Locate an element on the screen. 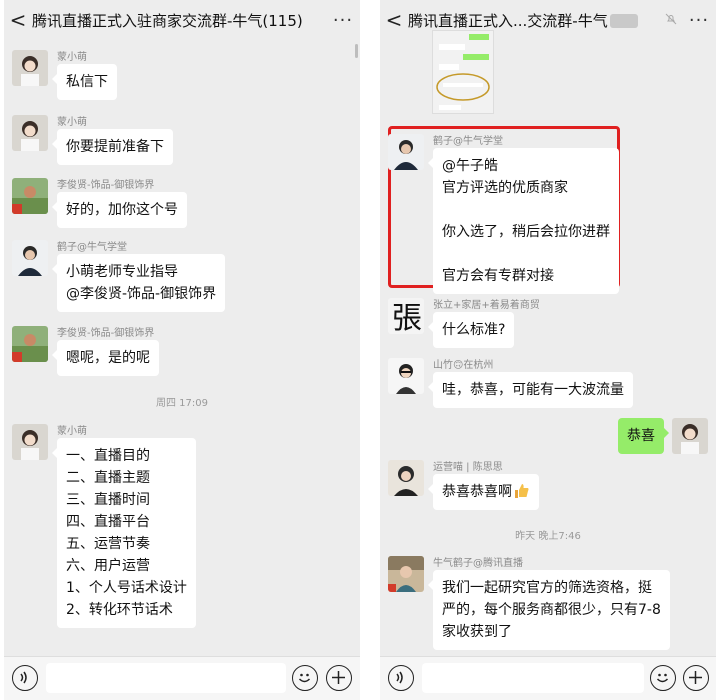  svg-text: 張 is located at coordinates (407, 317).